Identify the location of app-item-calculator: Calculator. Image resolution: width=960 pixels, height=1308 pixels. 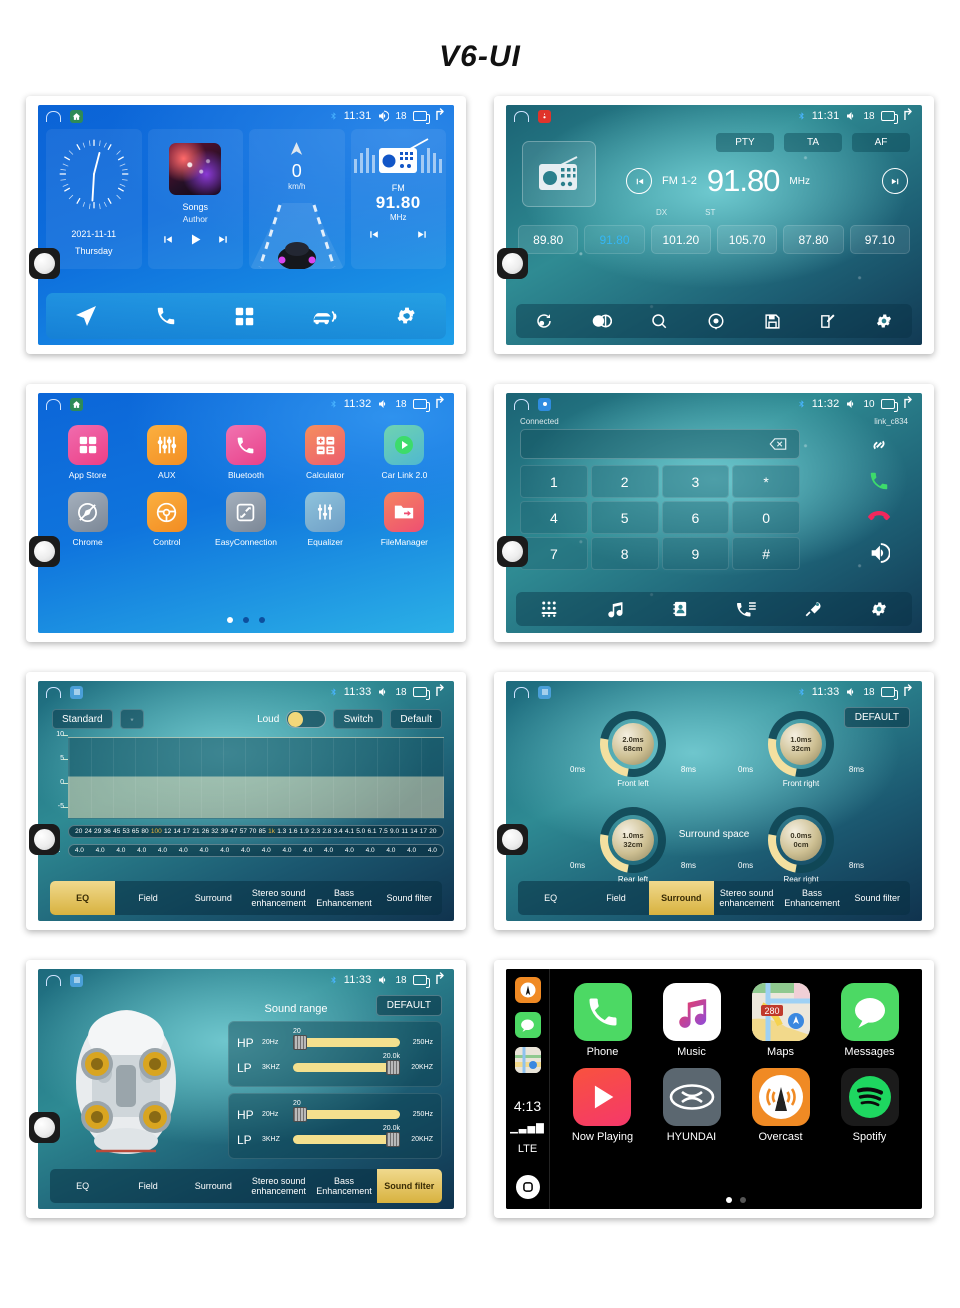
(325, 452).